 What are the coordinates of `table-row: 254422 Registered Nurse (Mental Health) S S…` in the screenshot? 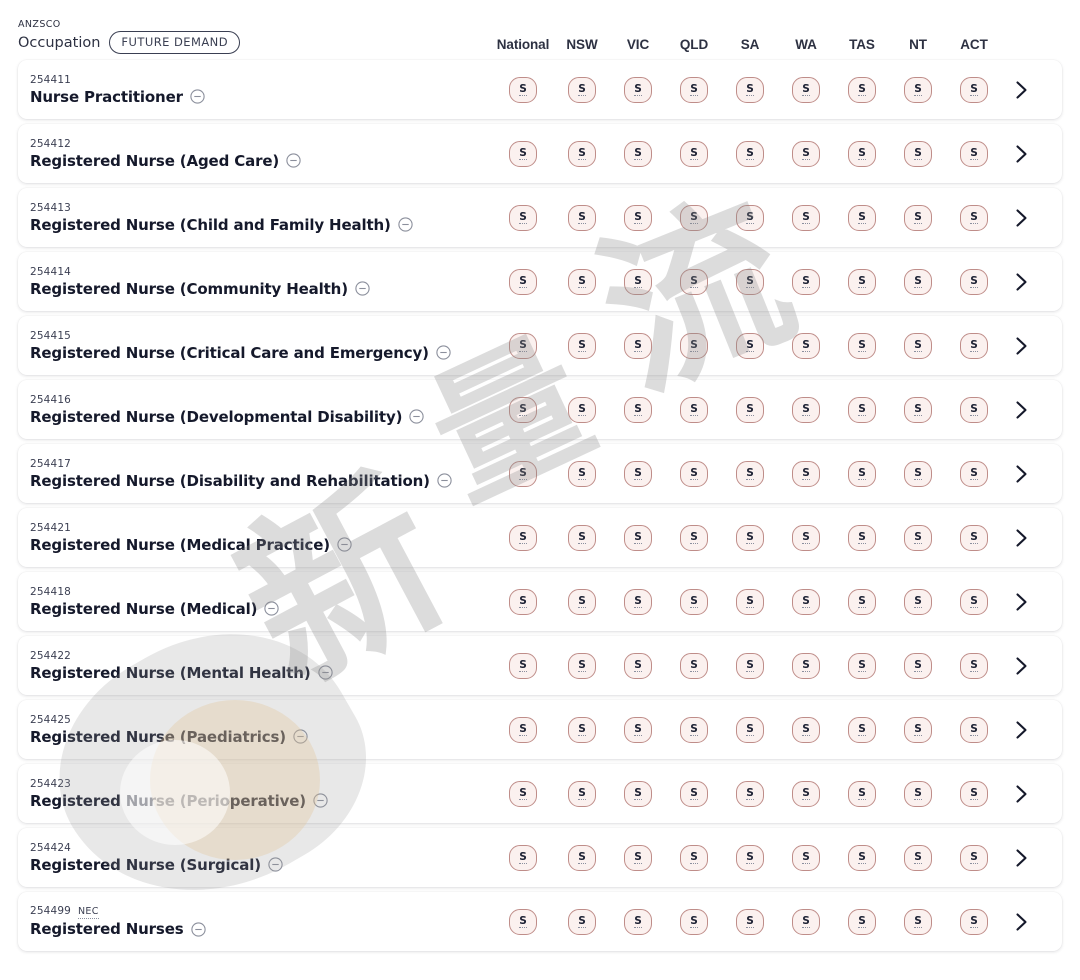 It's located at (540, 665).